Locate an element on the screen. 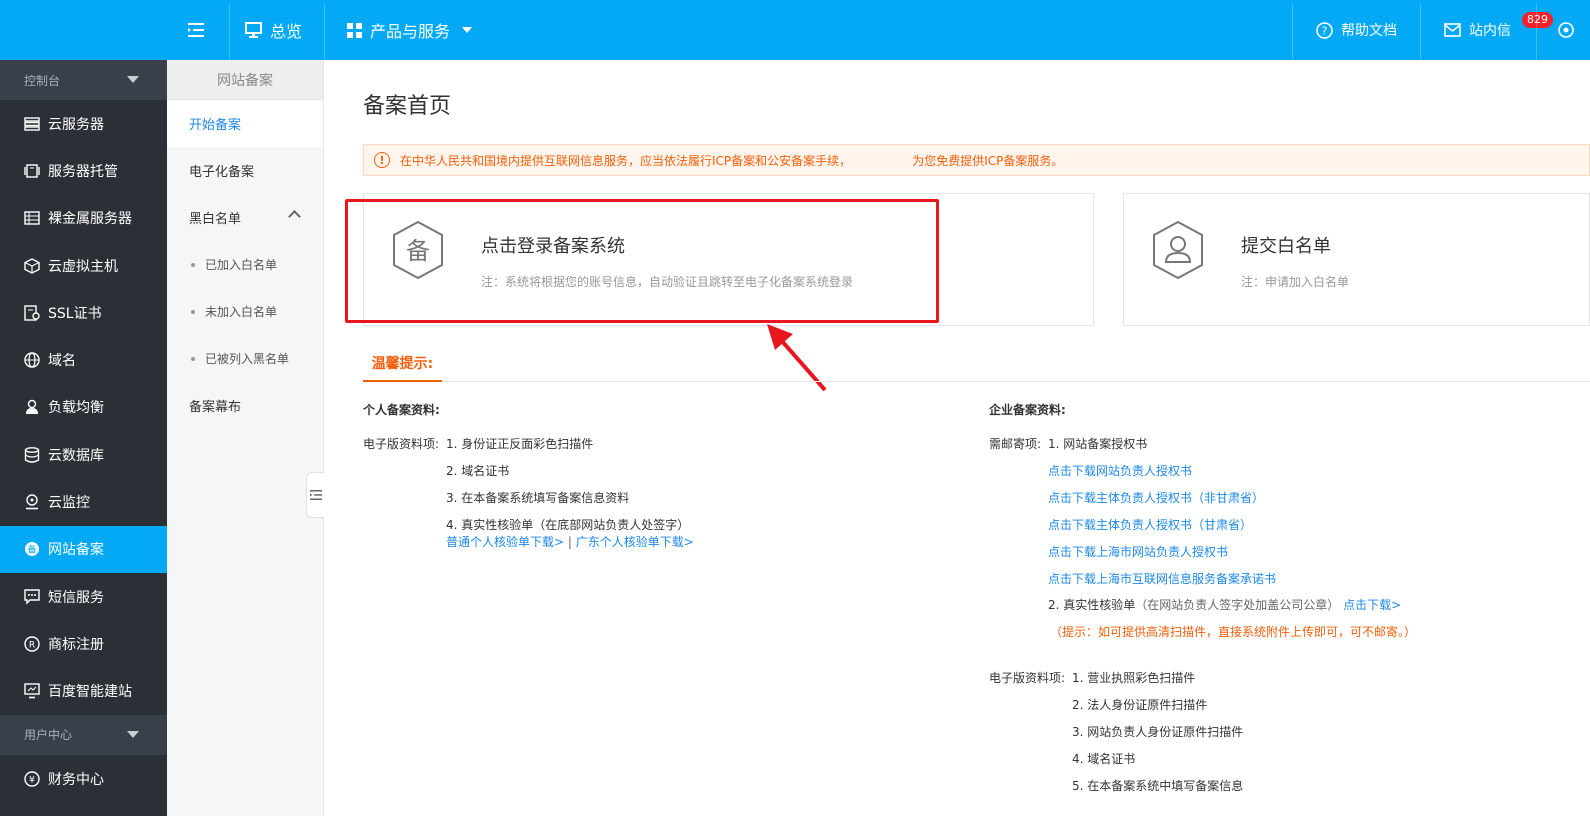 This screenshot has height=816, width=1590. sidebar-item-sms: 短信服务 is located at coordinates (83, 596).